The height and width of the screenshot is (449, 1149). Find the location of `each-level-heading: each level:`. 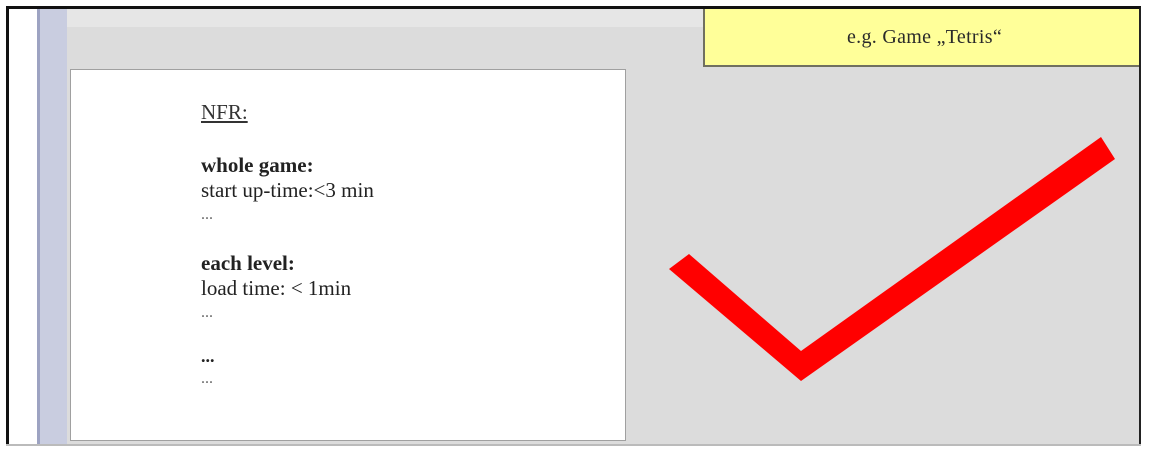

each-level-heading: each level: is located at coordinates (248, 263).